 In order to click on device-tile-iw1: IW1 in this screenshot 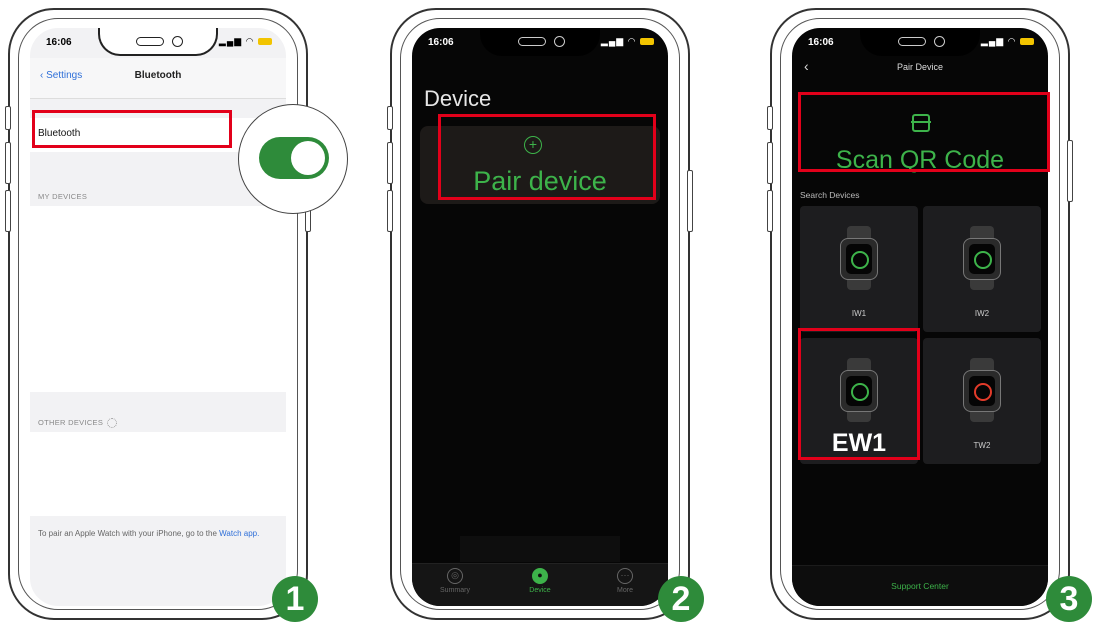, I will do `click(859, 269)`.